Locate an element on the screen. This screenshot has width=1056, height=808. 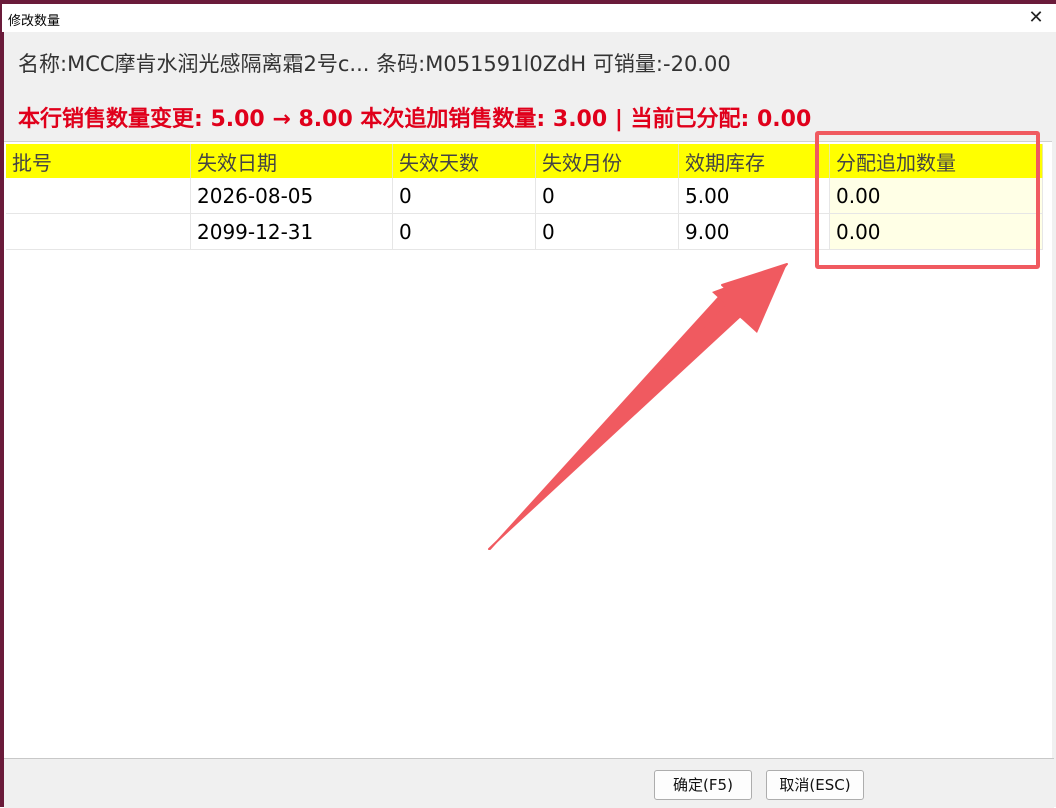
confirm-button: 确定(F5) is located at coordinates (703, 785).